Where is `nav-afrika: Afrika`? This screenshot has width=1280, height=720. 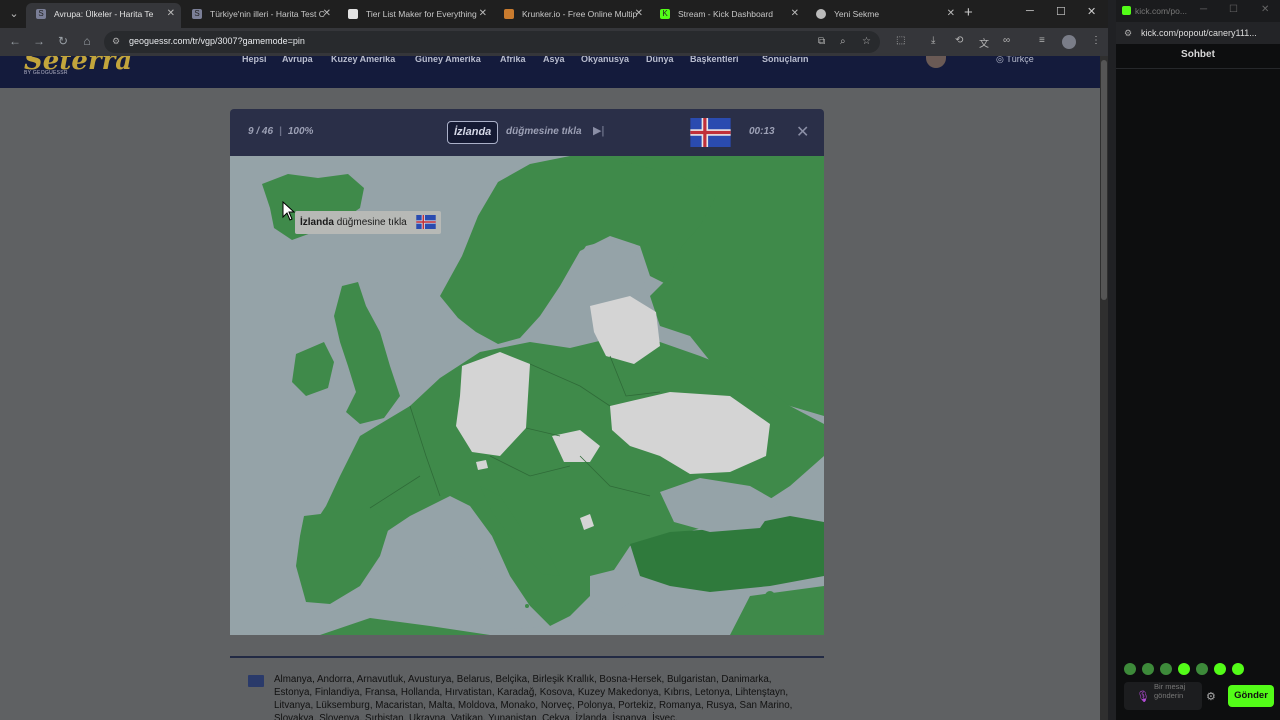
nav-afrika: Afrika is located at coordinates (513, 60).